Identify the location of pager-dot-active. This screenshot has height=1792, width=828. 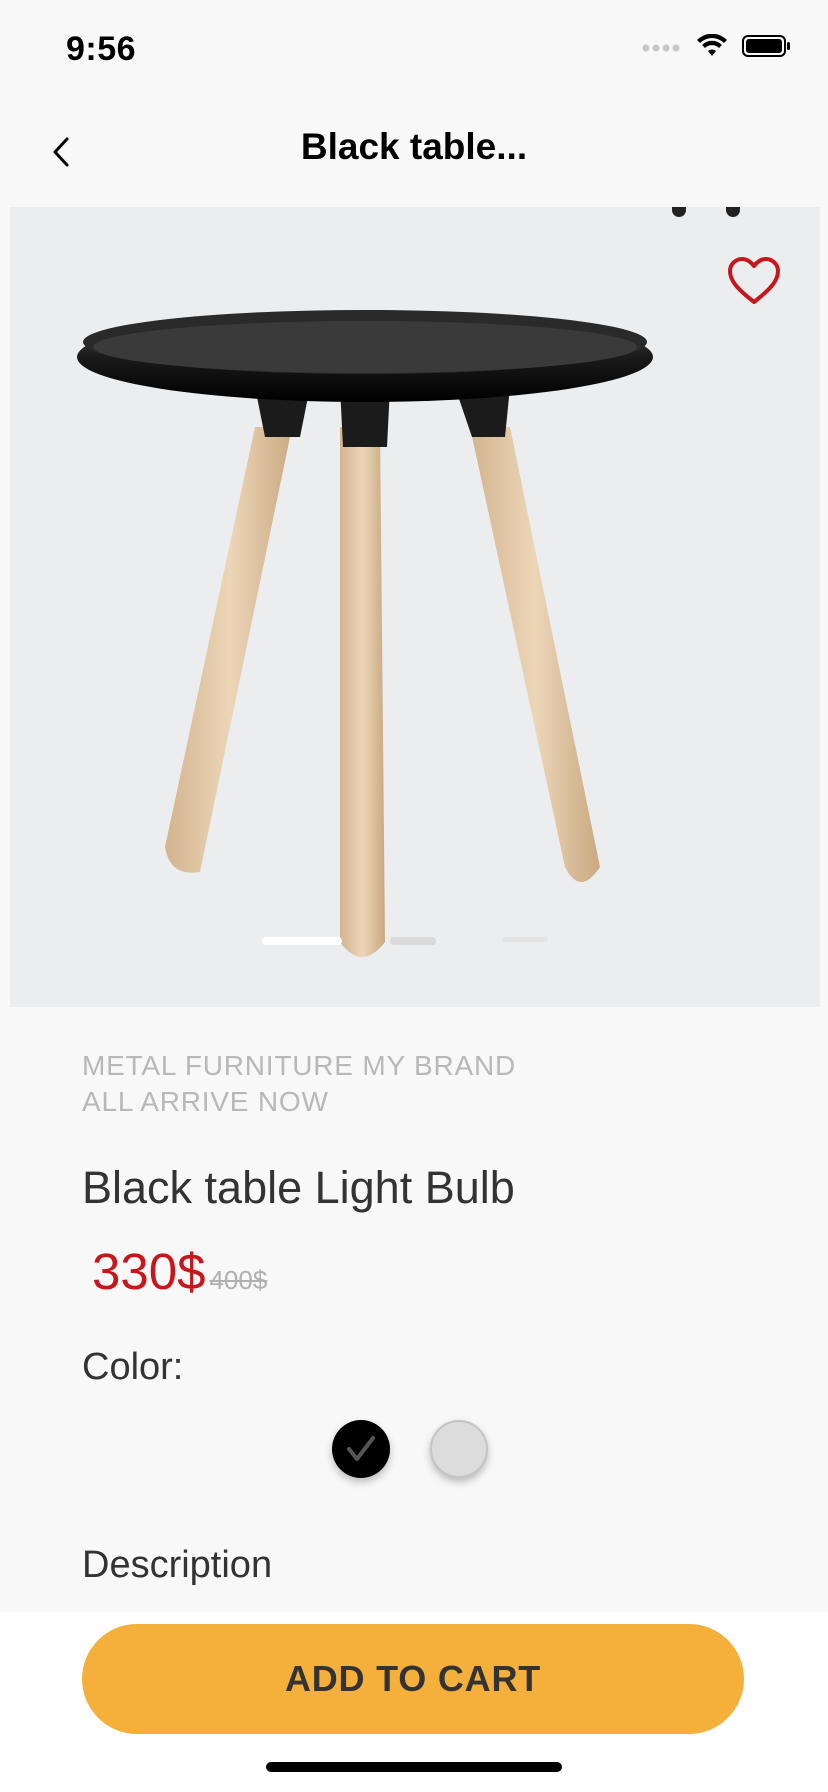
(302, 941).